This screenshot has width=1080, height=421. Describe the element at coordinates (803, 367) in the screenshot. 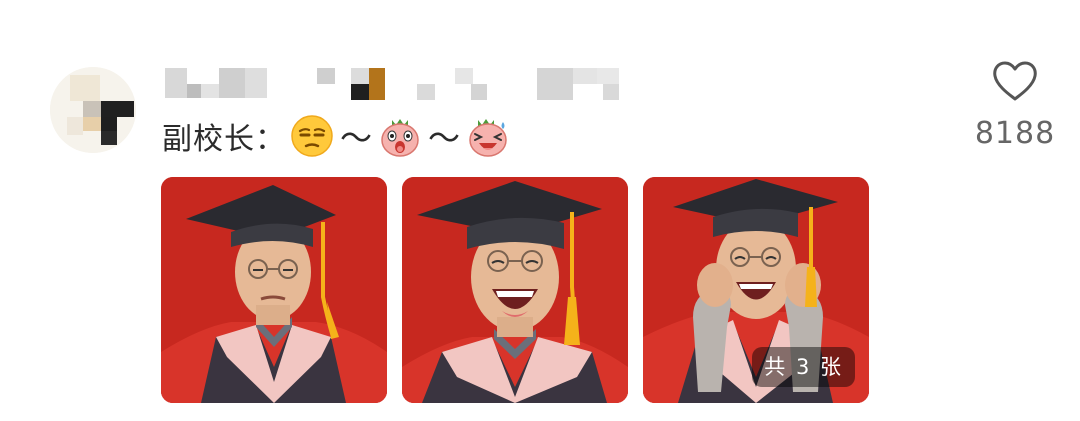

I see `image-count-badge: 共 3 张` at that location.